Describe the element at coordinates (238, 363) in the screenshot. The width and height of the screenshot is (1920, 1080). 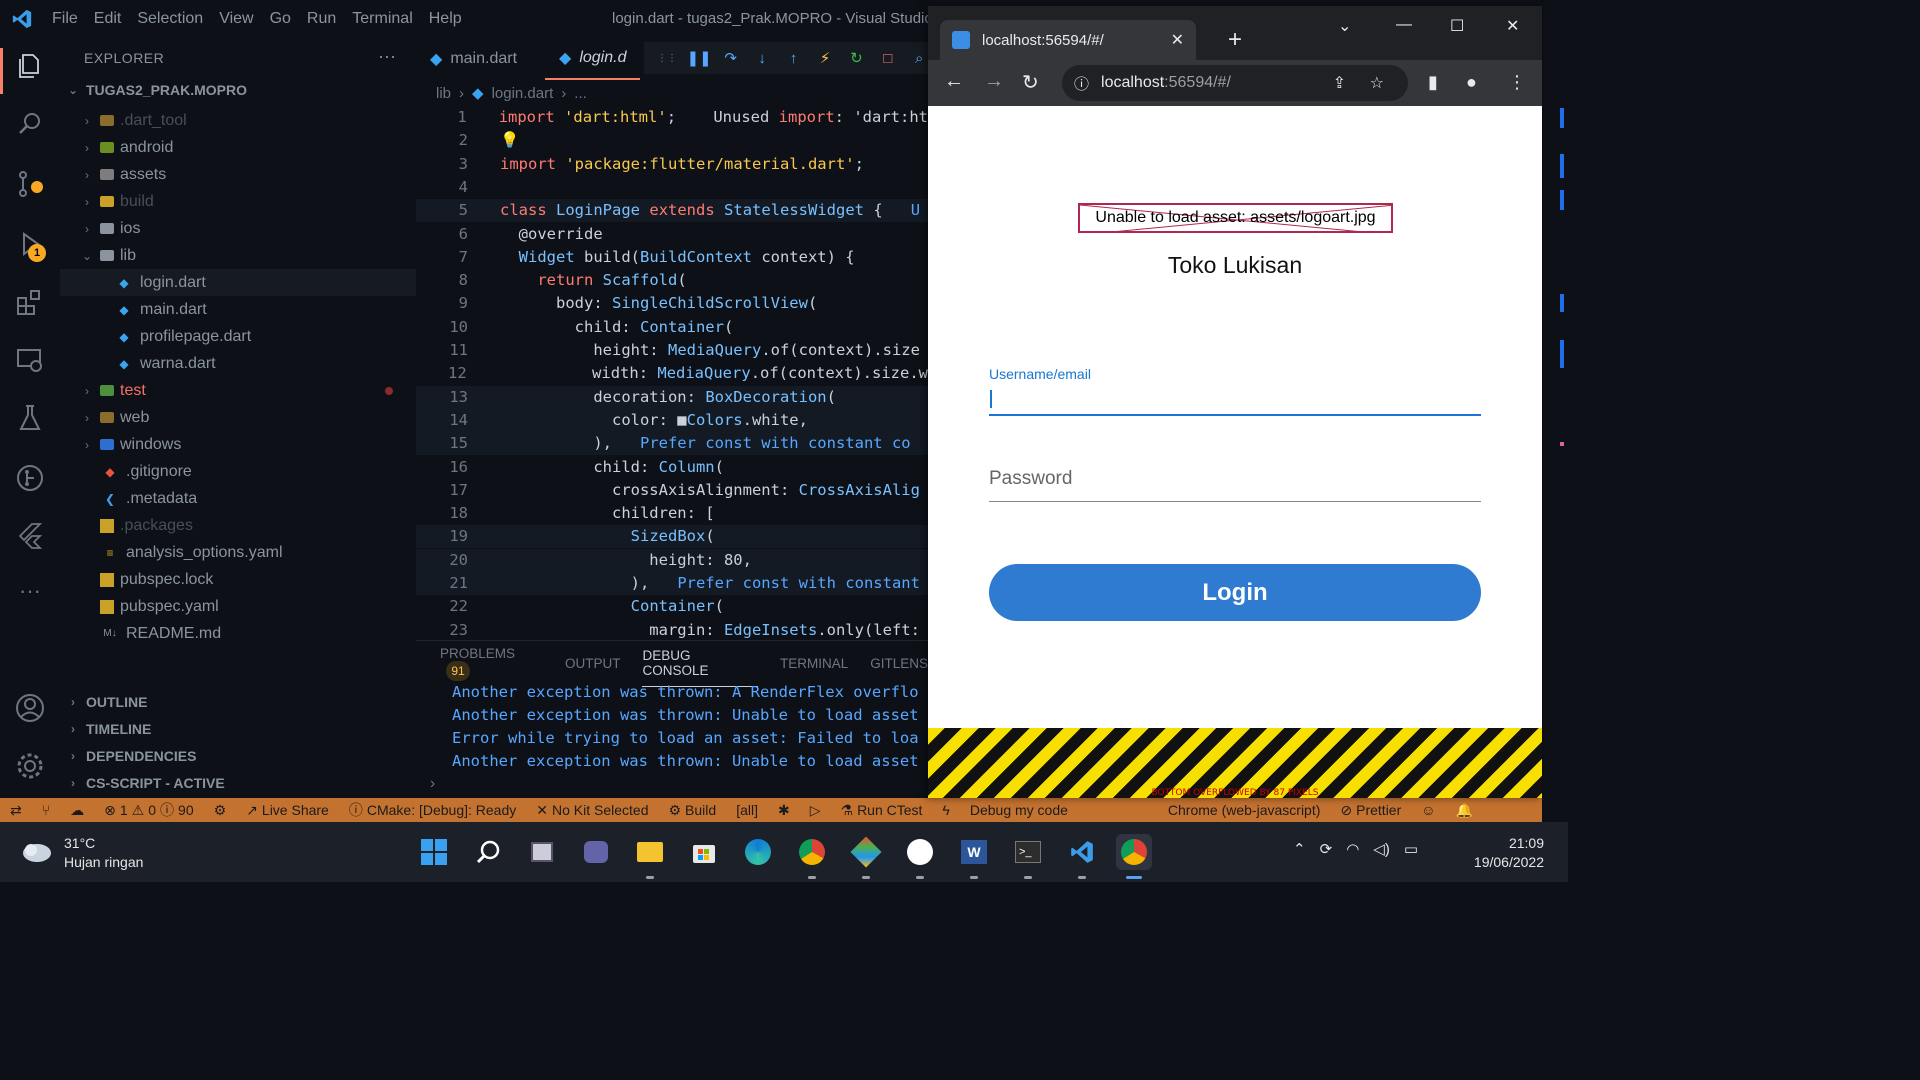
I see `tree-item-warna-dart: ◆ warna.dart` at that location.